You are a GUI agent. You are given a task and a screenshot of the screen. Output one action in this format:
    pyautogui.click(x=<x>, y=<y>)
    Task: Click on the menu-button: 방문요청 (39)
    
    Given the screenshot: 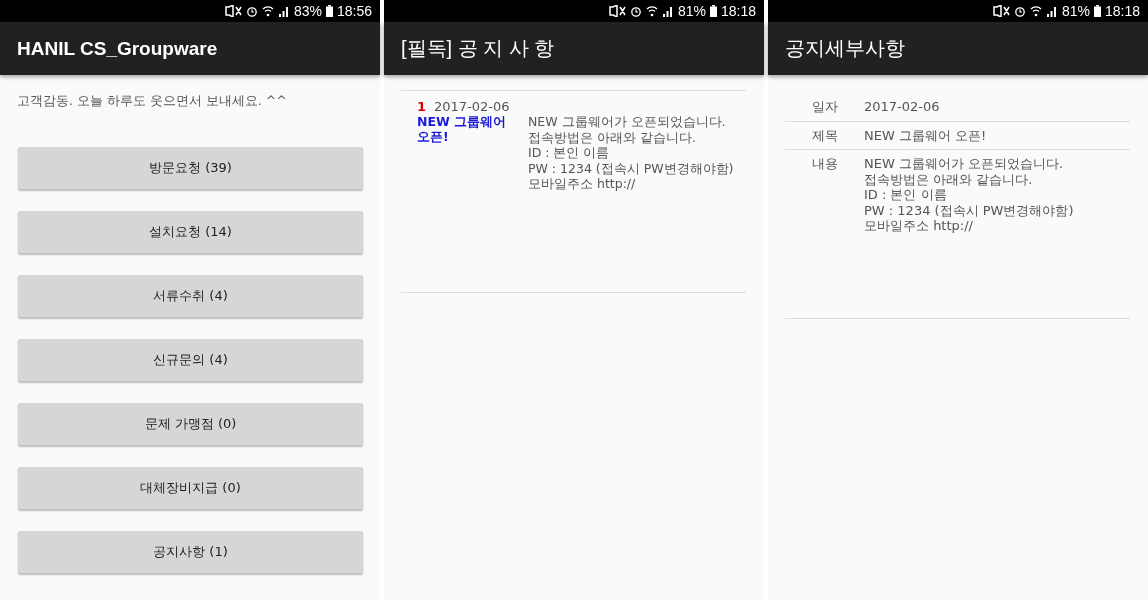 What is the action you would take?
    pyautogui.click(x=190, y=168)
    